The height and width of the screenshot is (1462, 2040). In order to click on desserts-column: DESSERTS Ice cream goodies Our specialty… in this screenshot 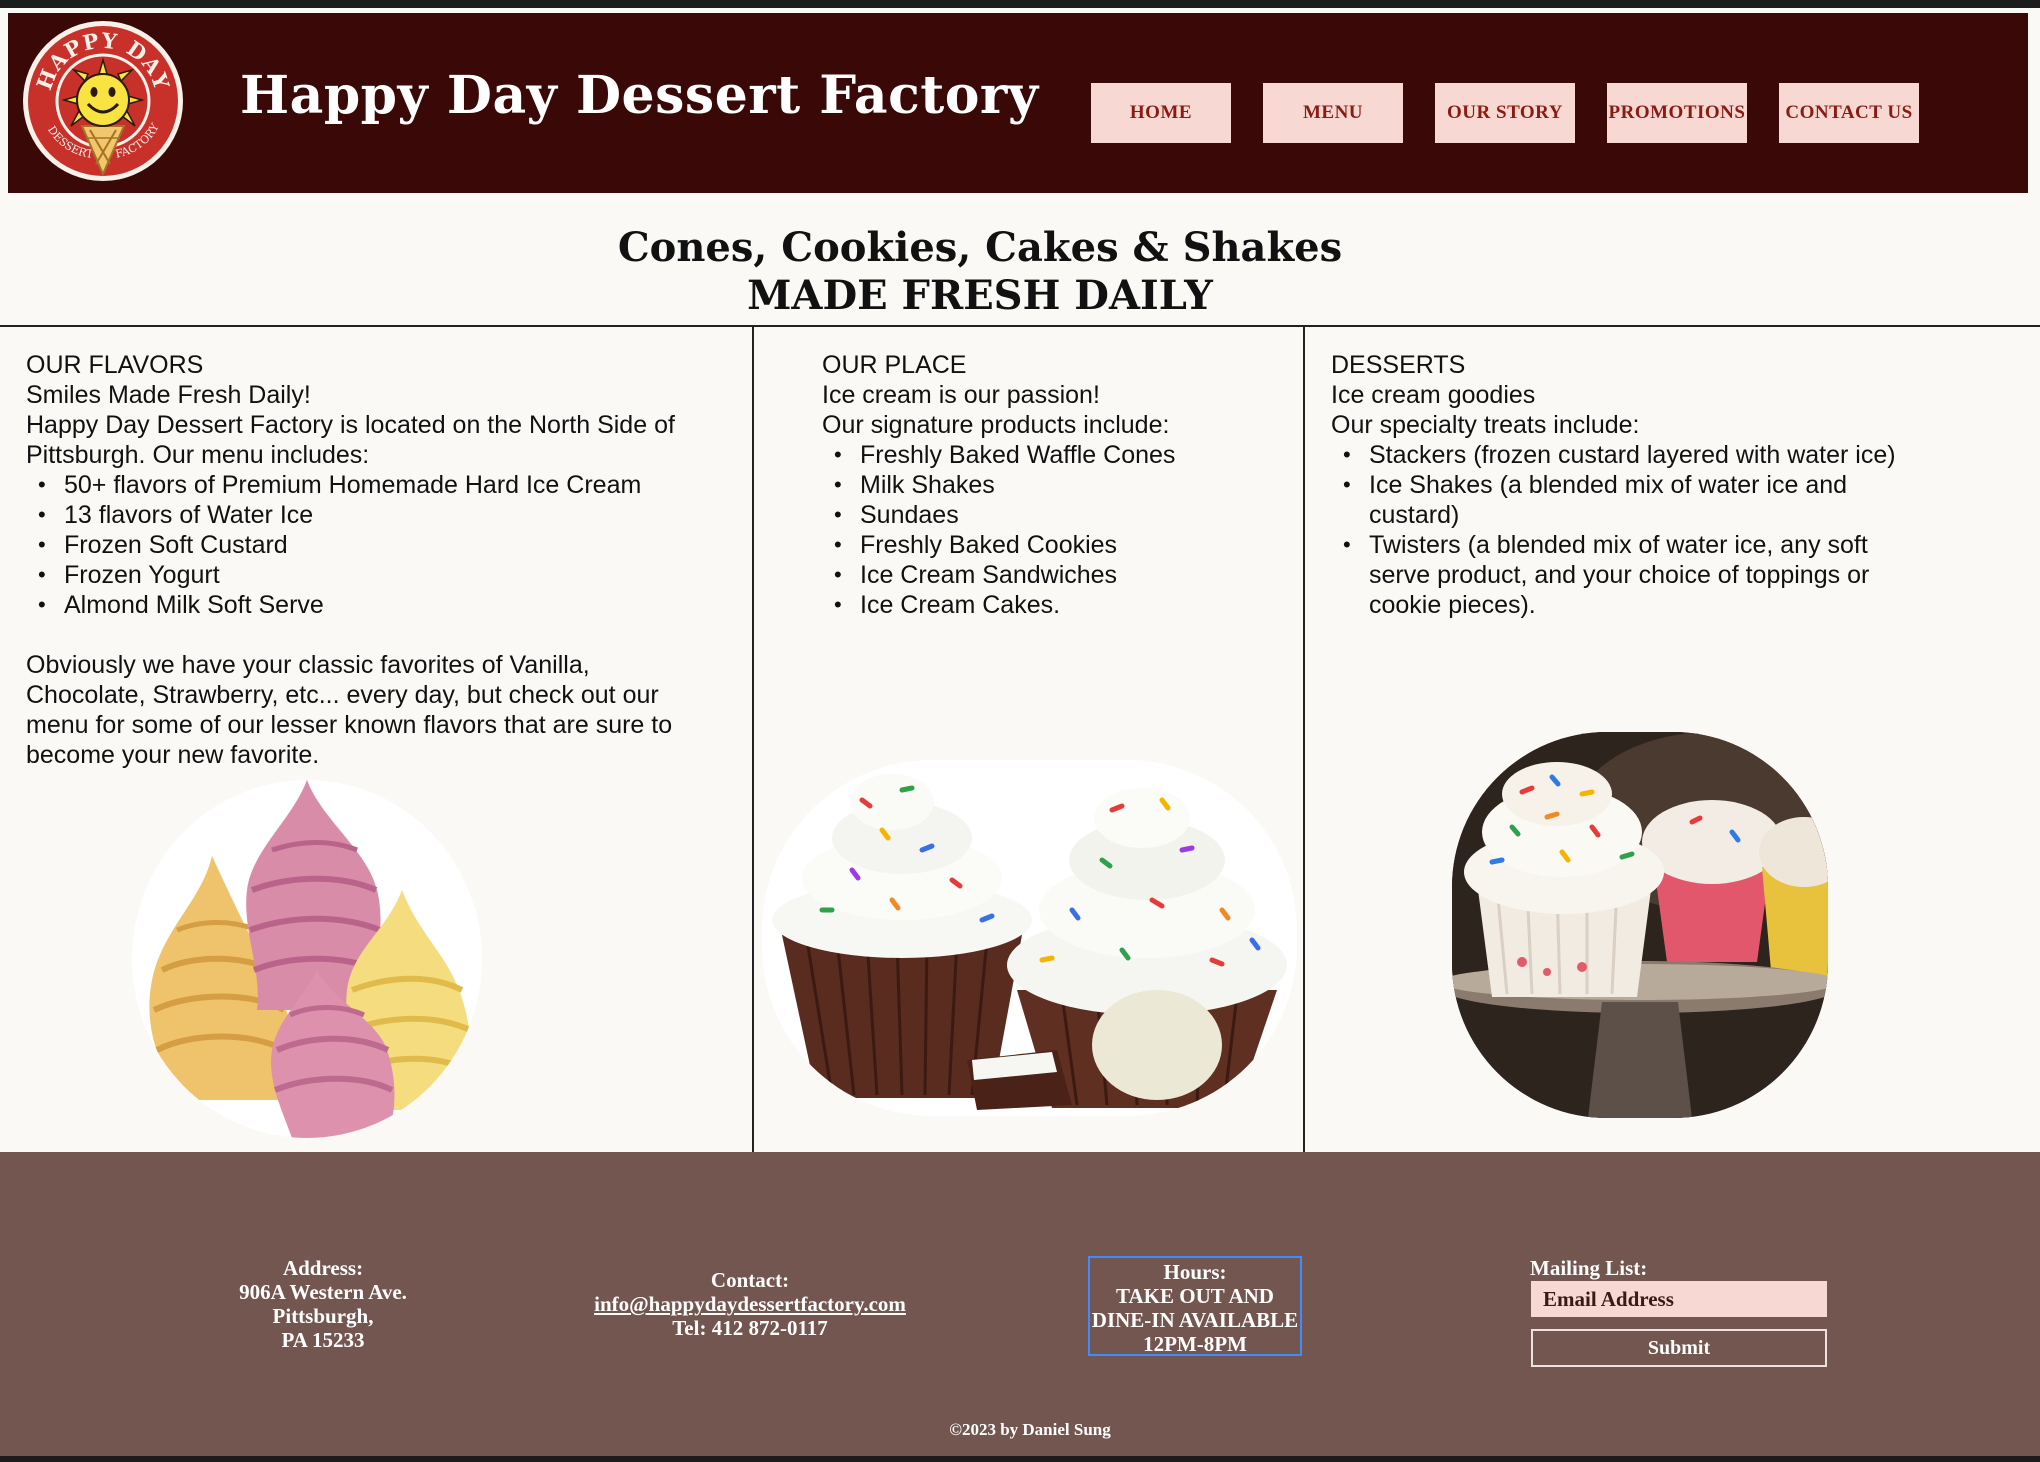, I will do `click(1631, 485)`.